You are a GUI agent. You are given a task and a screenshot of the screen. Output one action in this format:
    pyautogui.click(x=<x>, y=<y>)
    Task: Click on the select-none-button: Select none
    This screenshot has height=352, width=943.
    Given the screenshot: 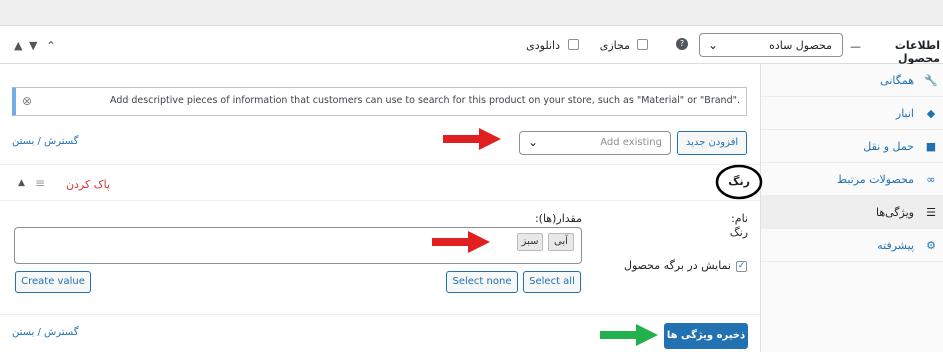 What is the action you would take?
    pyautogui.click(x=482, y=282)
    